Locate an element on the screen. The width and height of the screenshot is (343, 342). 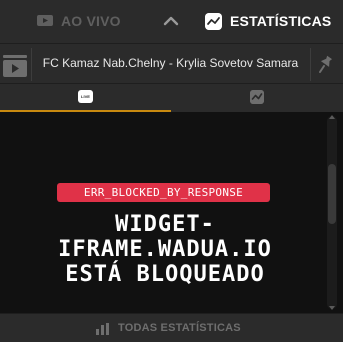
scroll-down-icon is located at coordinates (332, 308).